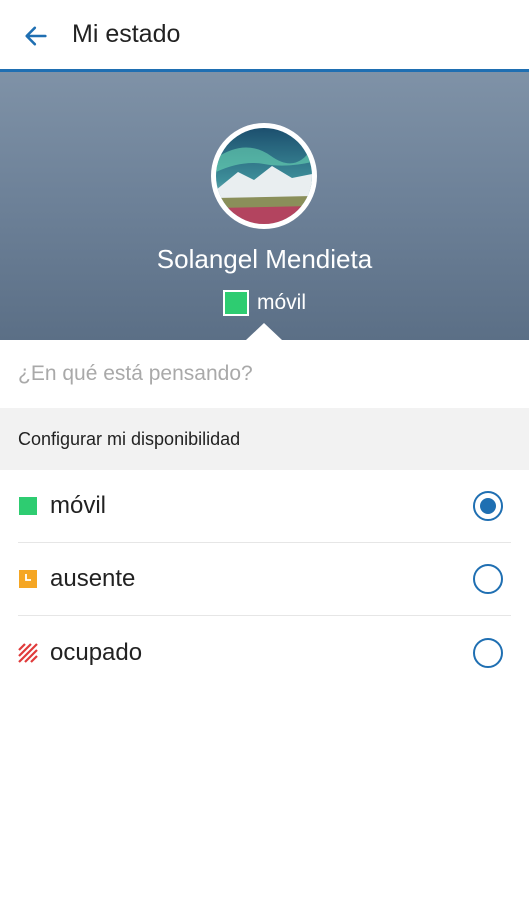 This screenshot has height=900, width=529. Describe the element at coordinates (126, 34) in the screenshot. I see `page-title: Mi estado` at that location.